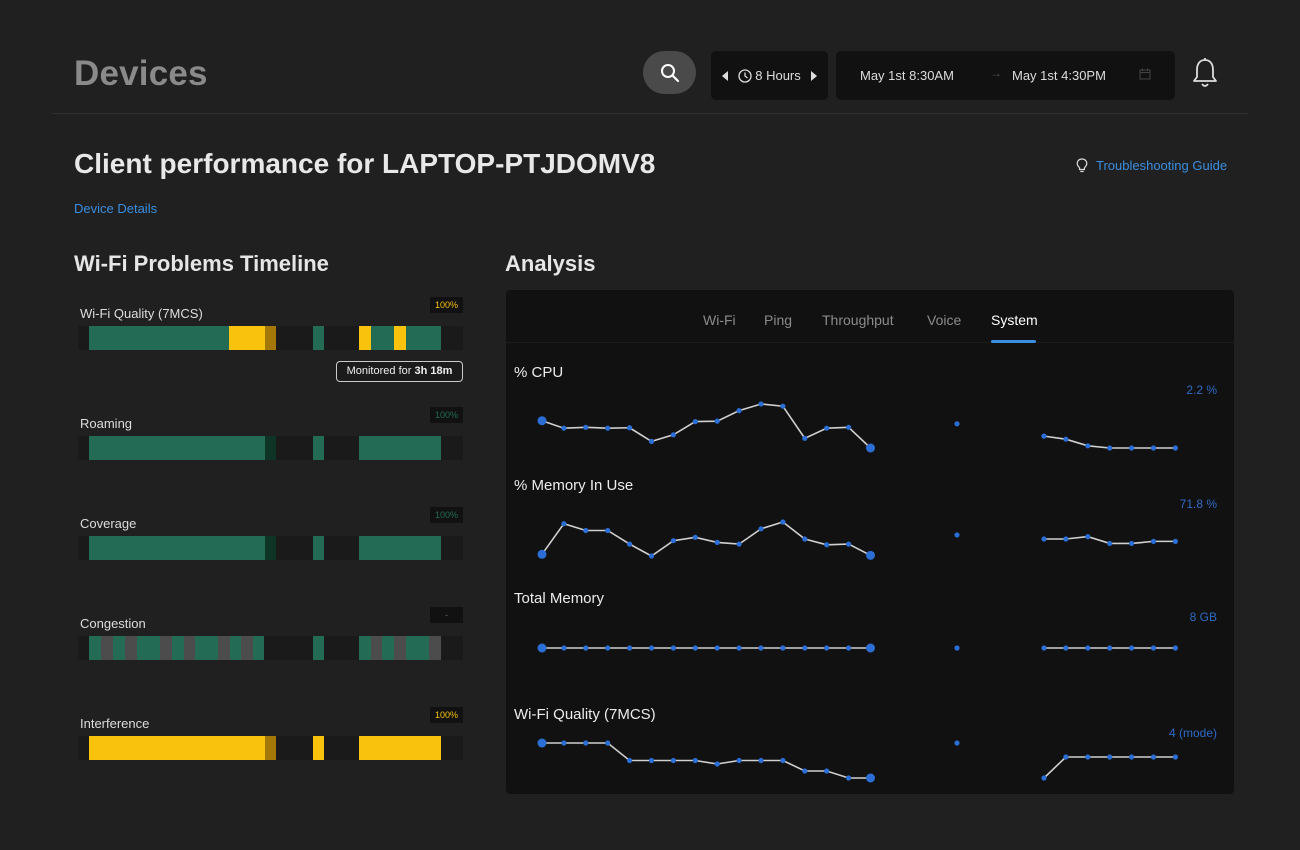  What do you see at coordinates (769, 75) in the screenshot?
I see `time-range-label: 8 Hours` at bounding box center [769, 75].